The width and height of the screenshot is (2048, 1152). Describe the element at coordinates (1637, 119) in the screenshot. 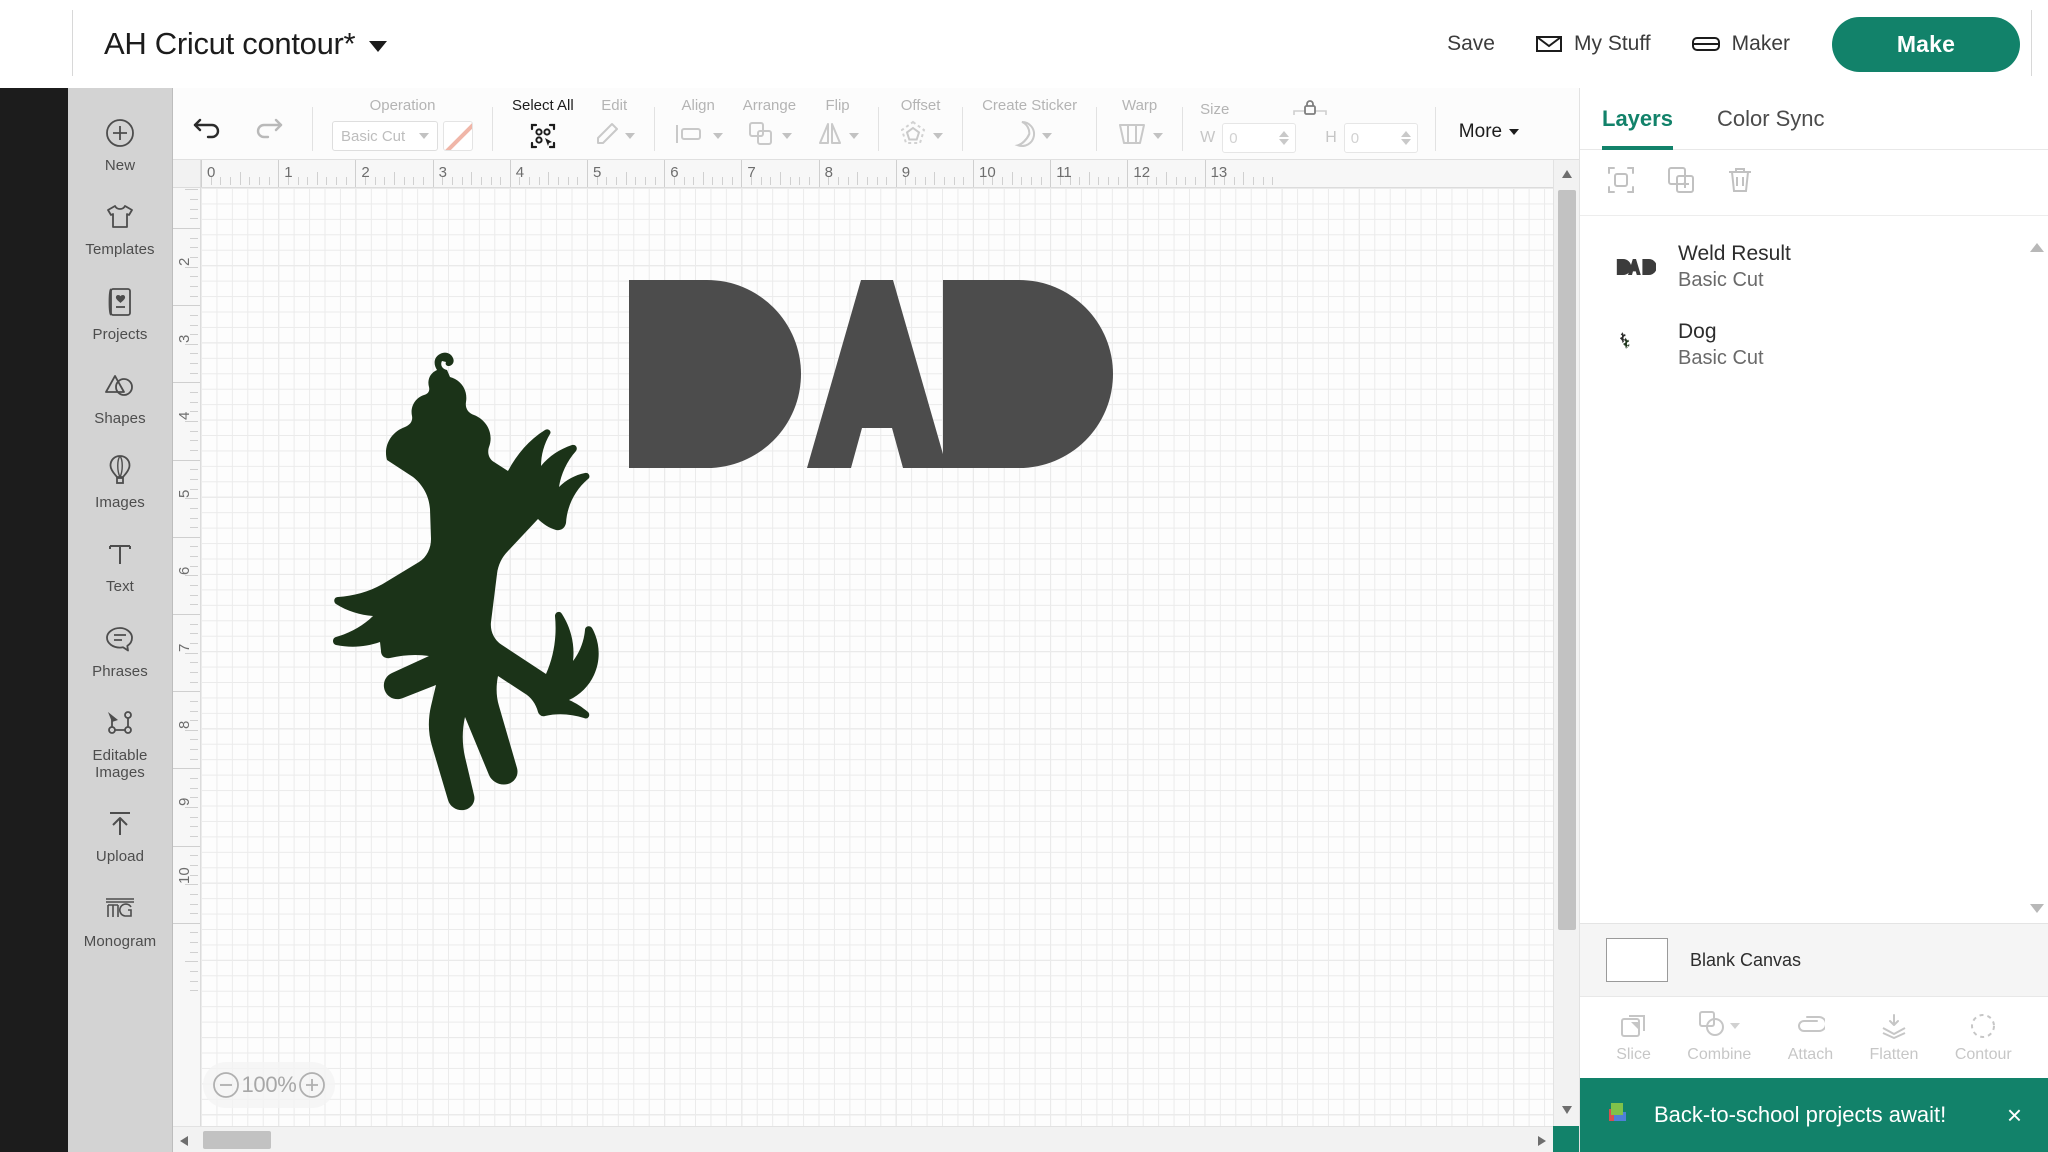

I see `tab-layers: Layers` at that location.